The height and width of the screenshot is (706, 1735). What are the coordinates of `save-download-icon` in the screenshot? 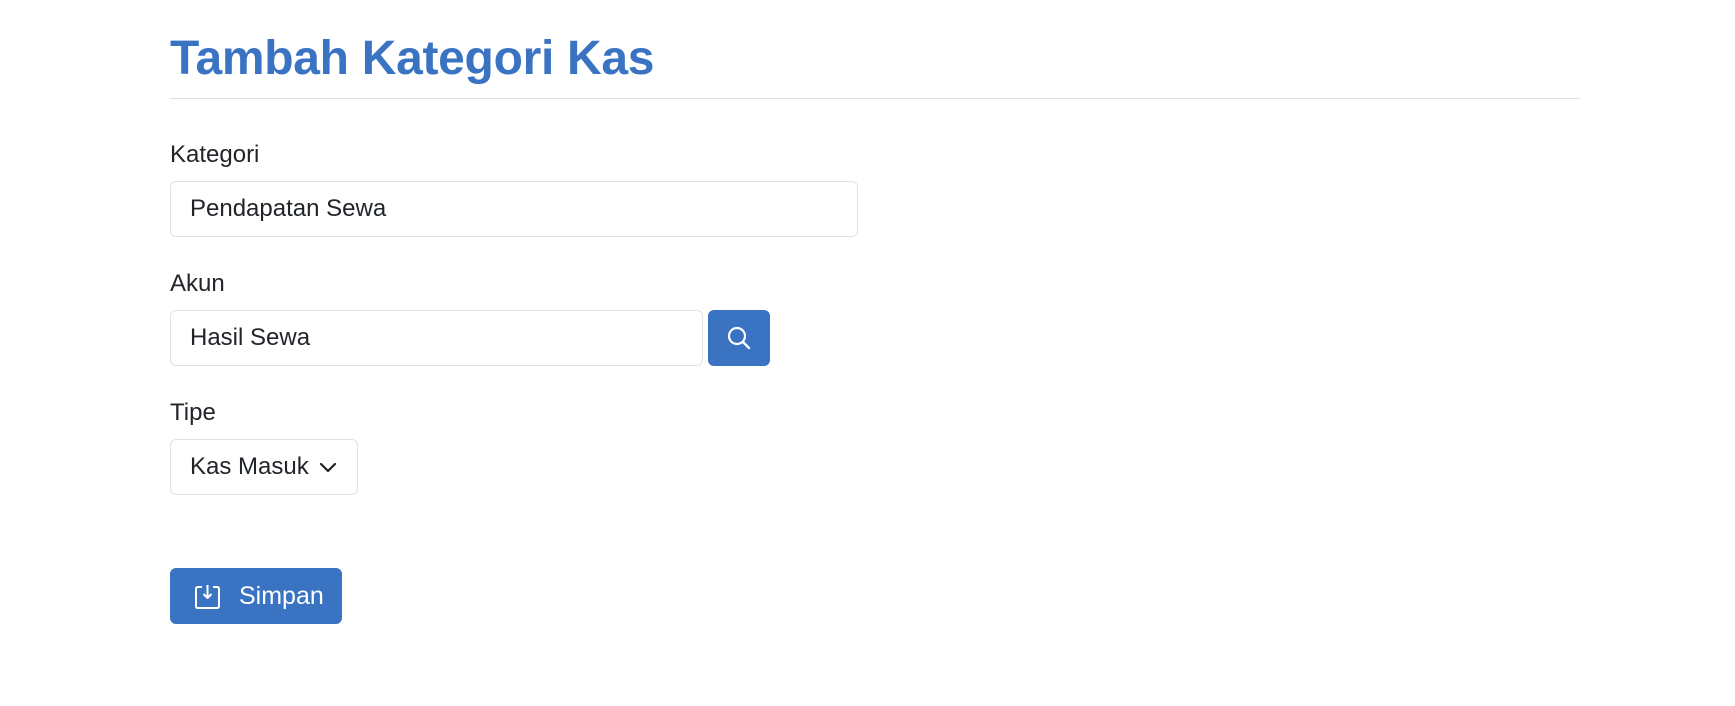 It's located at (207, 596).